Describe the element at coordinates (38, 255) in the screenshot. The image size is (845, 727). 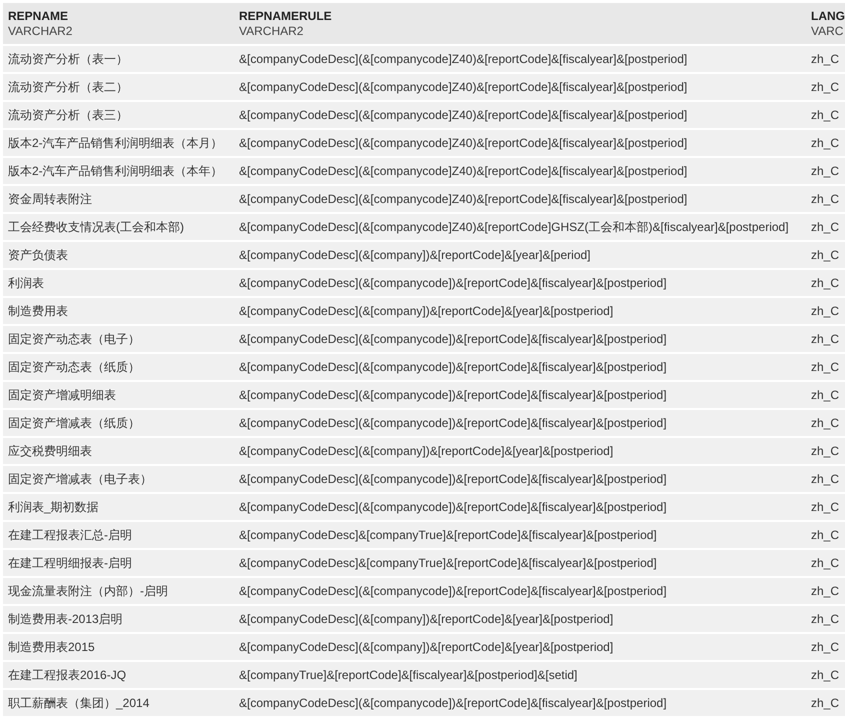
I see `table-cell: 资产负债表` at that location.